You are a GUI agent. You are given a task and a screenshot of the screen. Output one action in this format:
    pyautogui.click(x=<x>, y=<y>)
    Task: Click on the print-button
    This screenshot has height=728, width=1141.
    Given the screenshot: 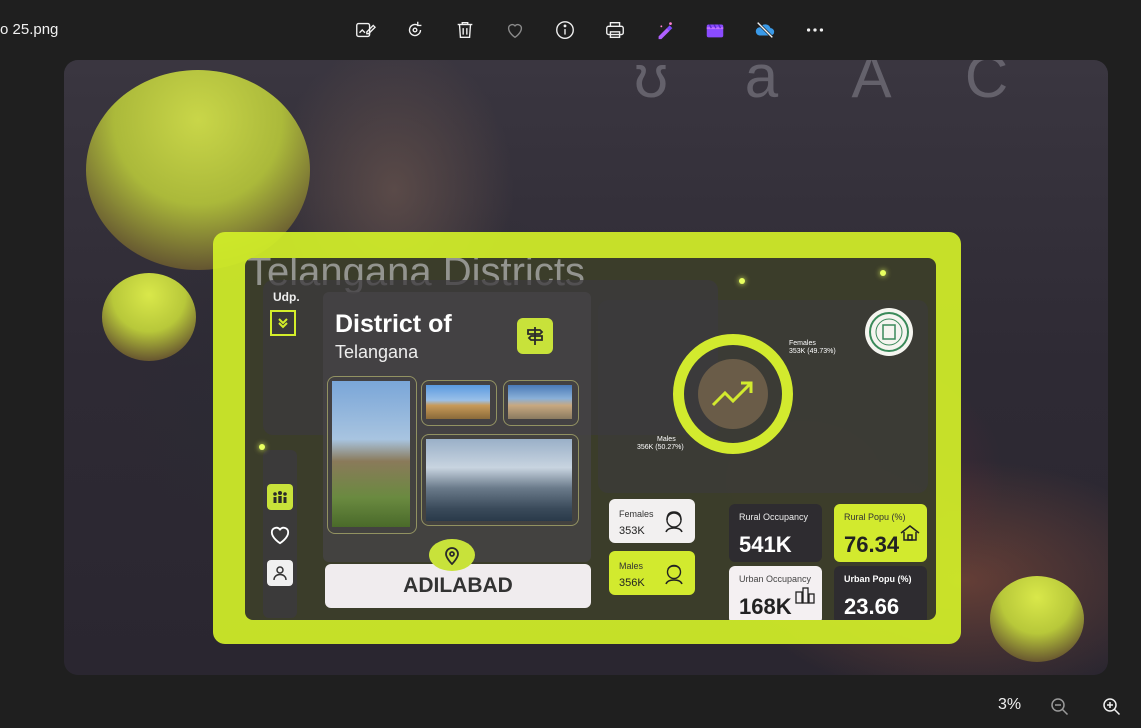 What is the action you would take?
    pyautogui.click(x=615, y=30)
    